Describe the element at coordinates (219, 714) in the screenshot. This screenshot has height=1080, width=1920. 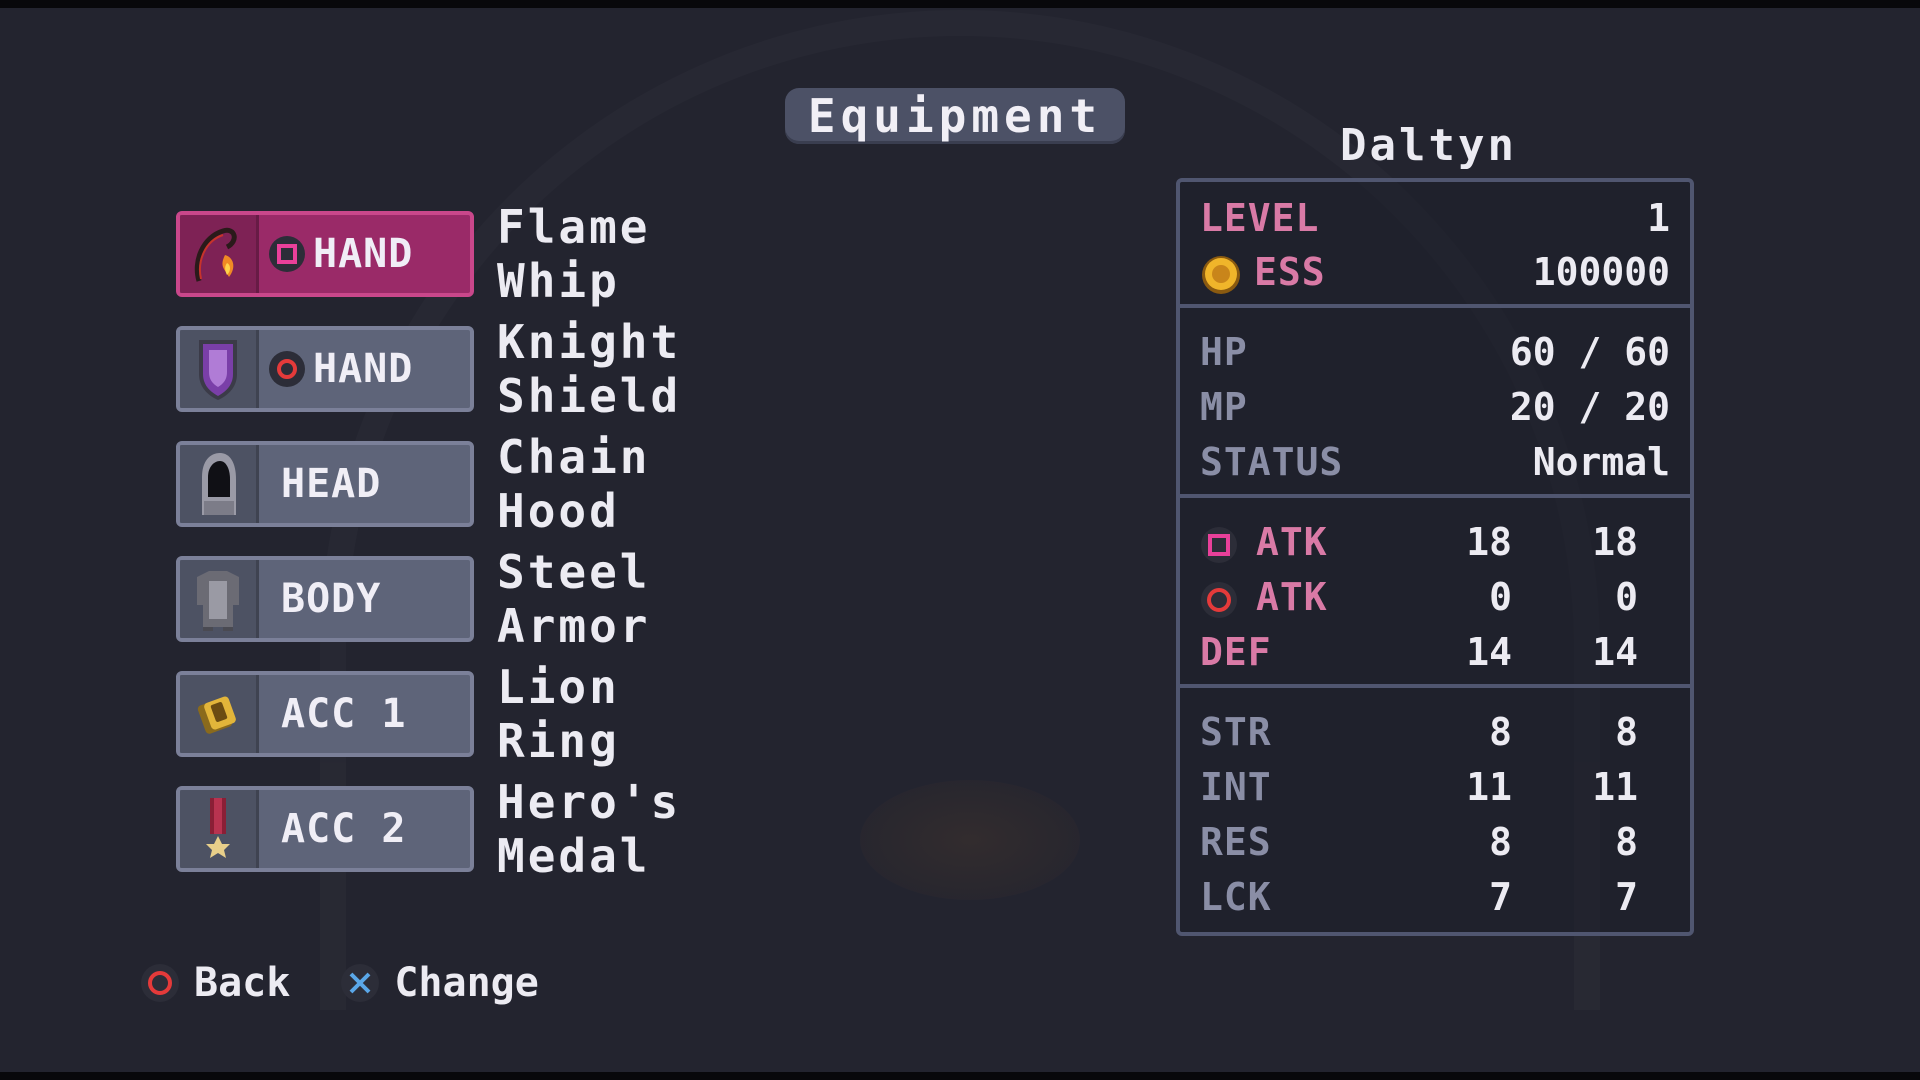
I see `lion-ring-icon` at that location.